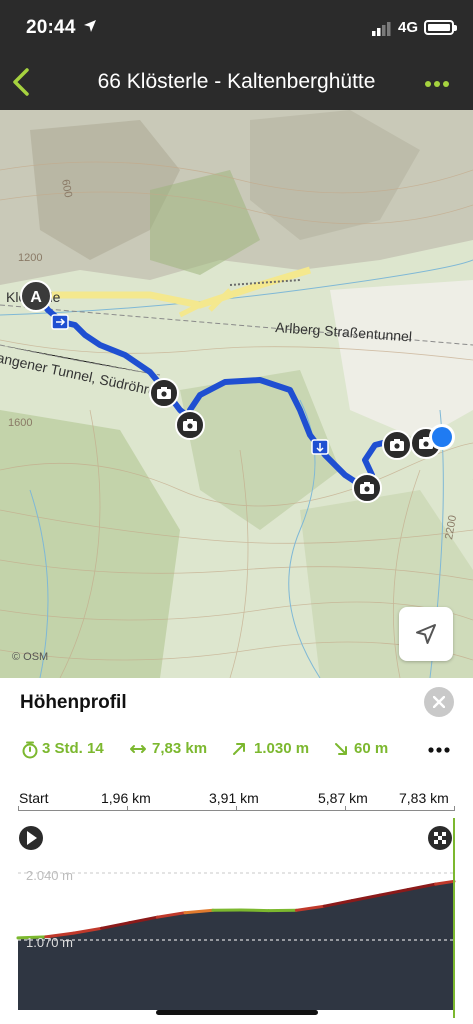 This screenshot has height=1024, width=473. What do you see at coordinates (371, 748) in the screenshot?
I see `descent-value: 60 m` at bounding box center [371, 748].